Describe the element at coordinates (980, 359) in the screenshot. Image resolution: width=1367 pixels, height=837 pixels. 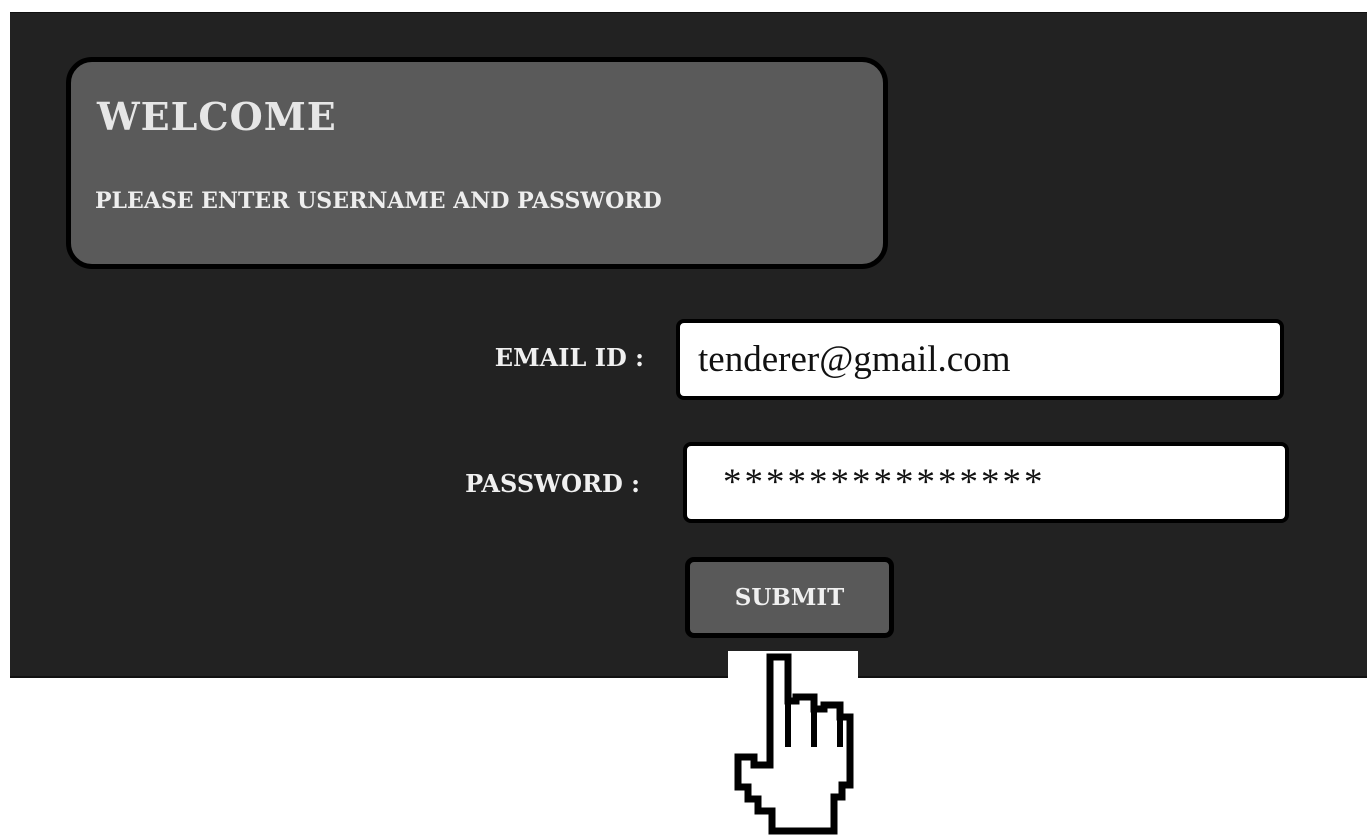
I see `email-input` at that location.